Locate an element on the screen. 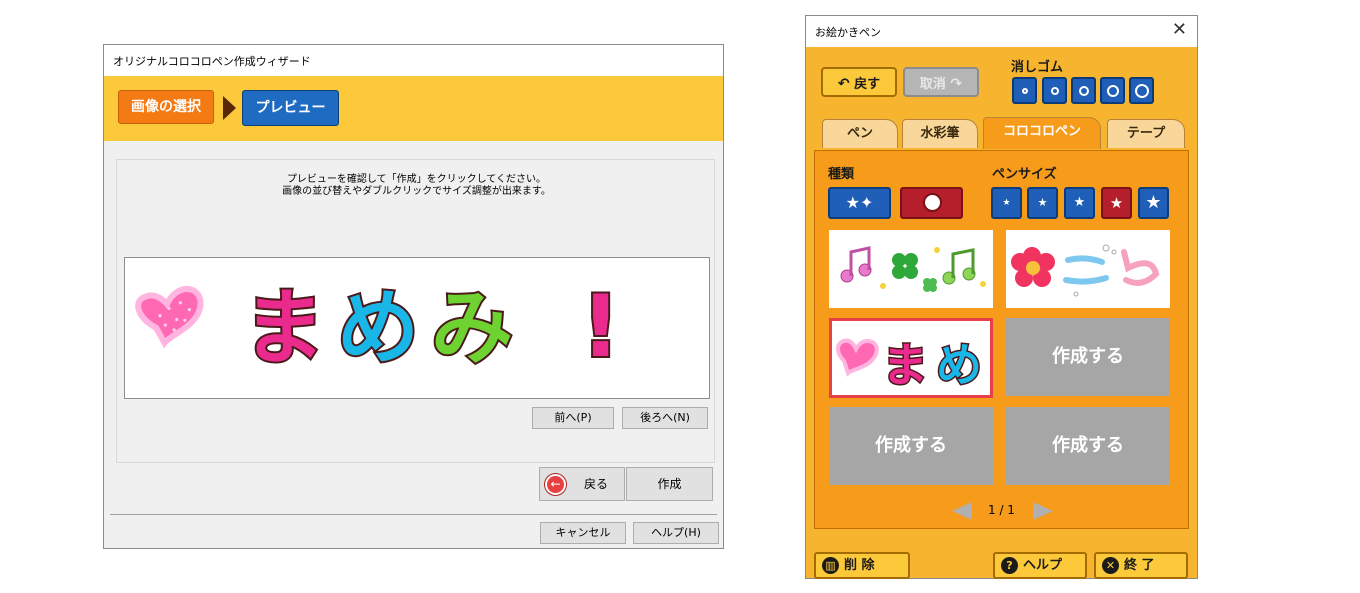  cancel-button: キャンセル is located at coordinates (583, 533).